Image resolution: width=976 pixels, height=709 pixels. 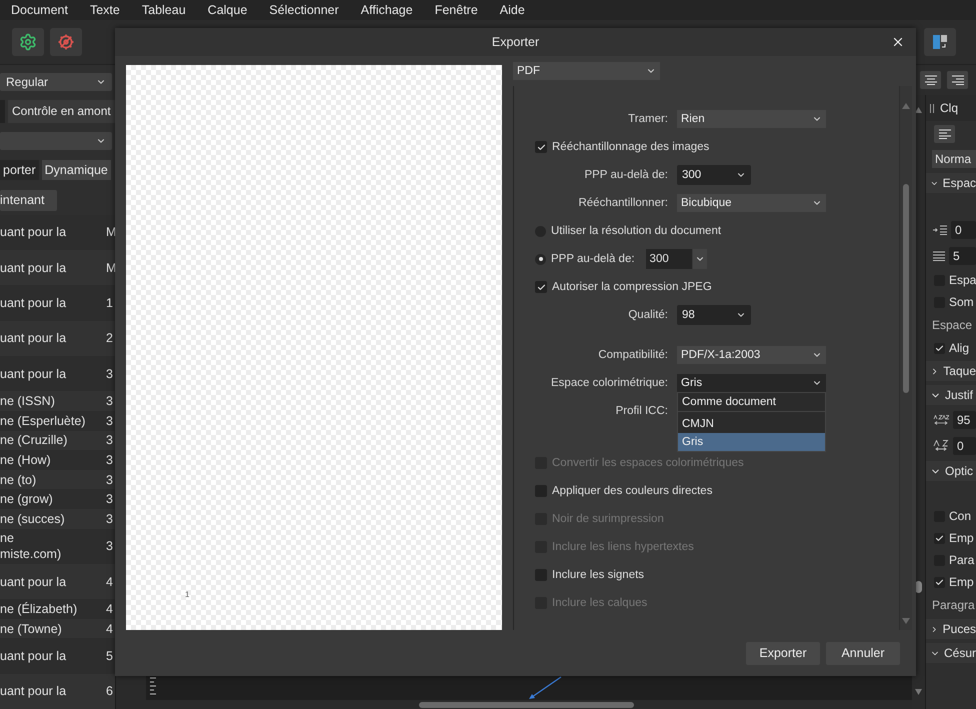 What do you see at coordinates (304, 10) in the screenshot?
I see `menu-item: Sélectionner` at bounding box center [304, 10].